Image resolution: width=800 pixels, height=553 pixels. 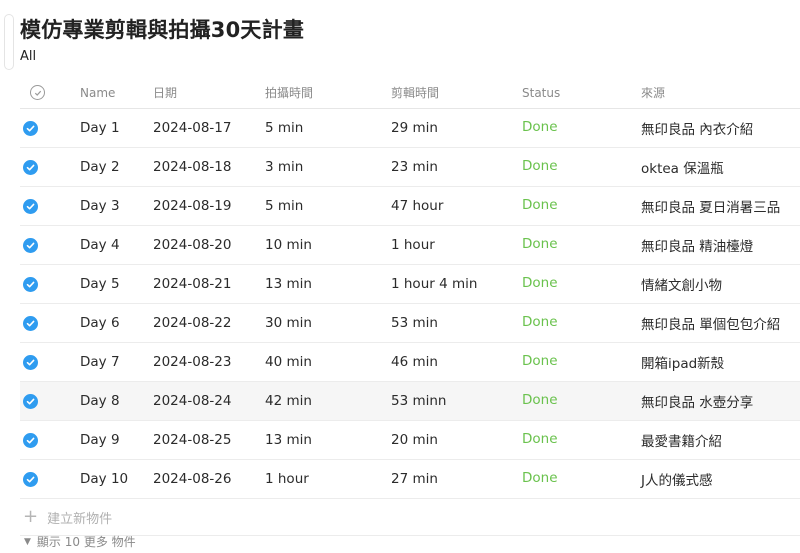 I want to click on column-header-shoot-time: 拍攝時間, so click(x=289, y=92).